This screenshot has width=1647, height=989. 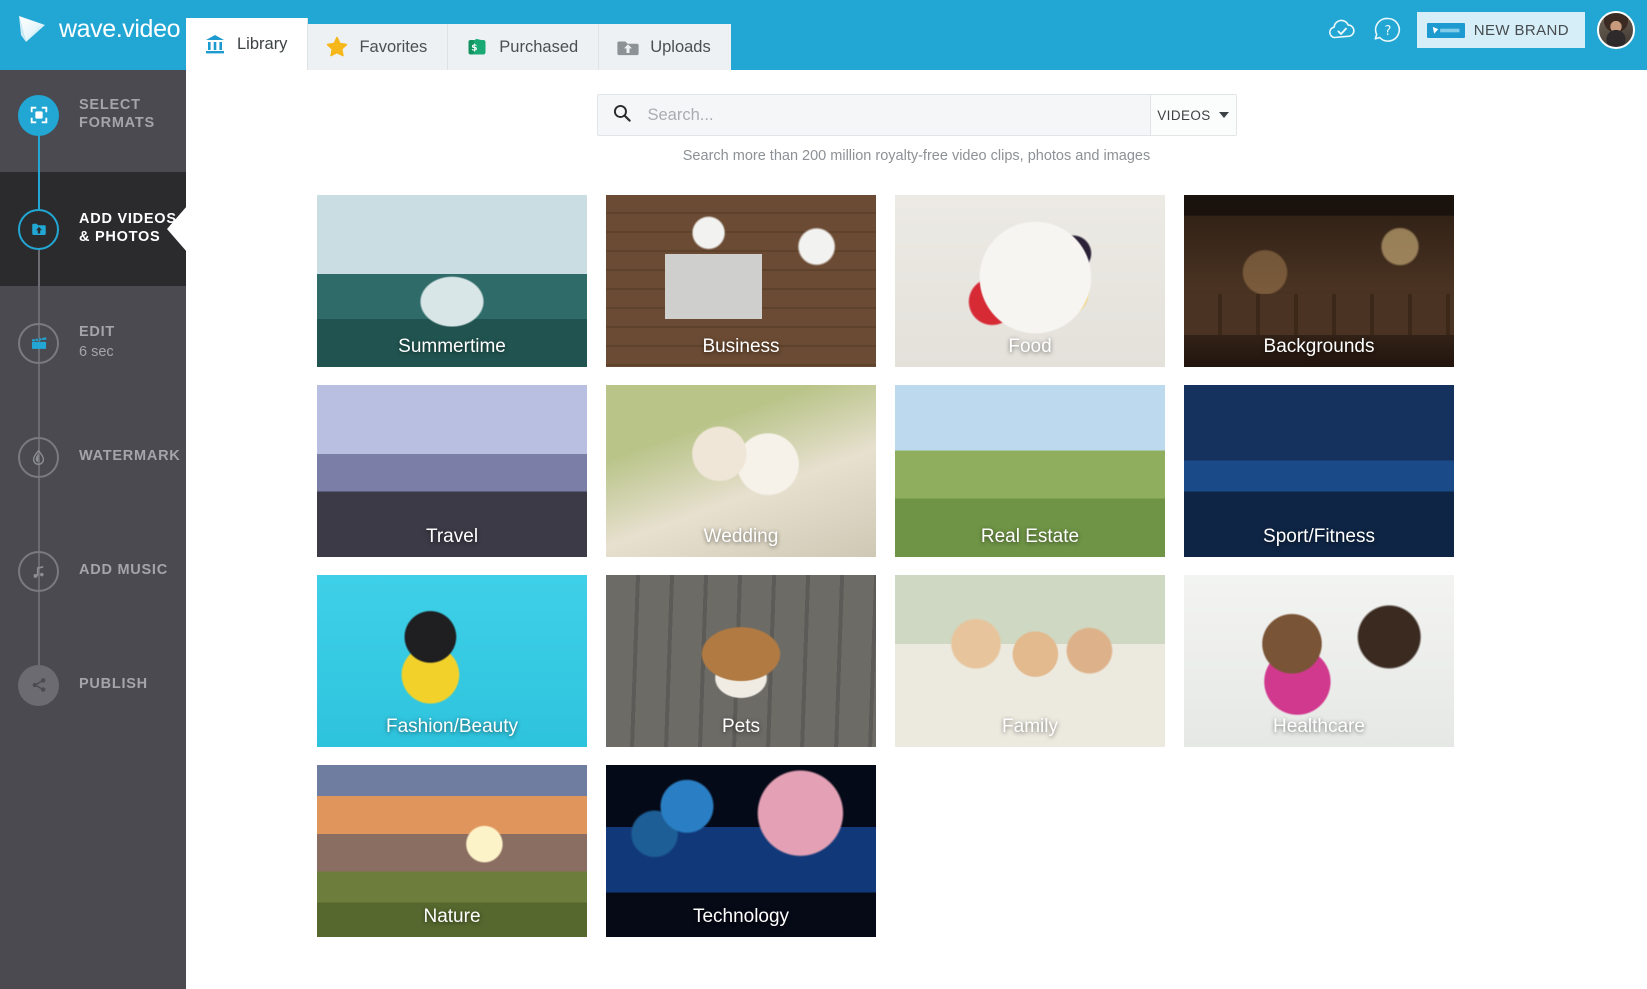 What do you see at coordinates (1319, 726) in the screenshot?
I see `category-tile-label: Healthcare` at bounding box center [1319, 726].